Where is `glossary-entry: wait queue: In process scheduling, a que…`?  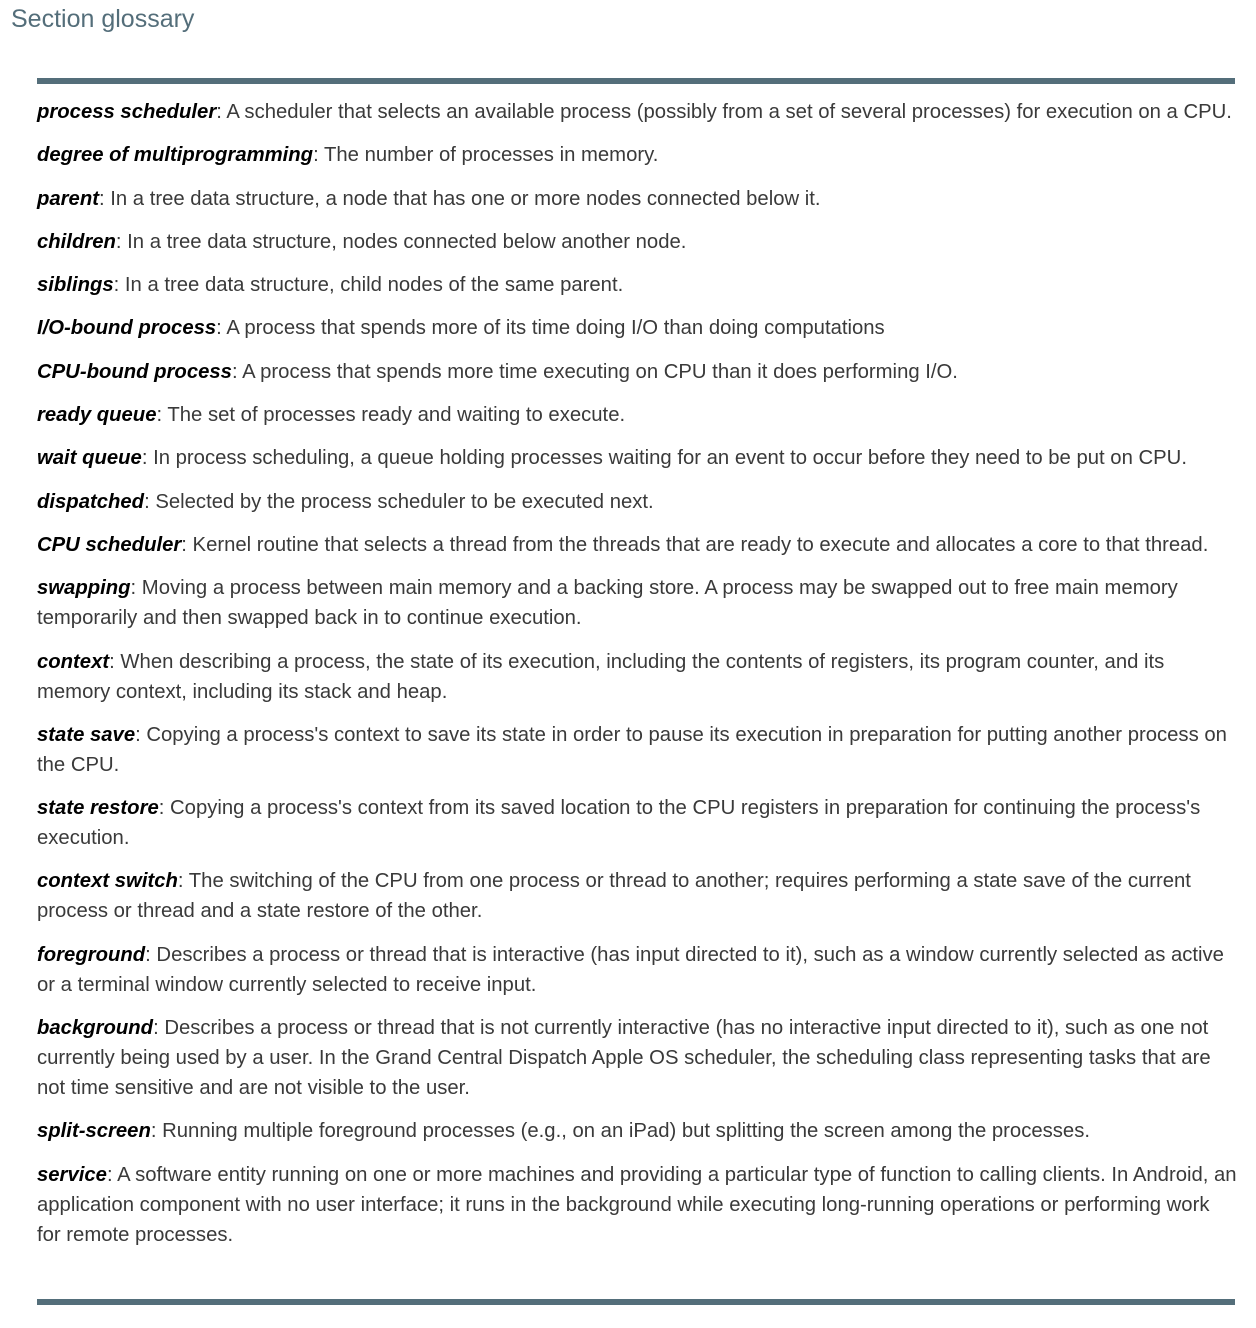
glossary-entry: wait queue: In process scheduling, a que… is located at coordinates (637, 458).